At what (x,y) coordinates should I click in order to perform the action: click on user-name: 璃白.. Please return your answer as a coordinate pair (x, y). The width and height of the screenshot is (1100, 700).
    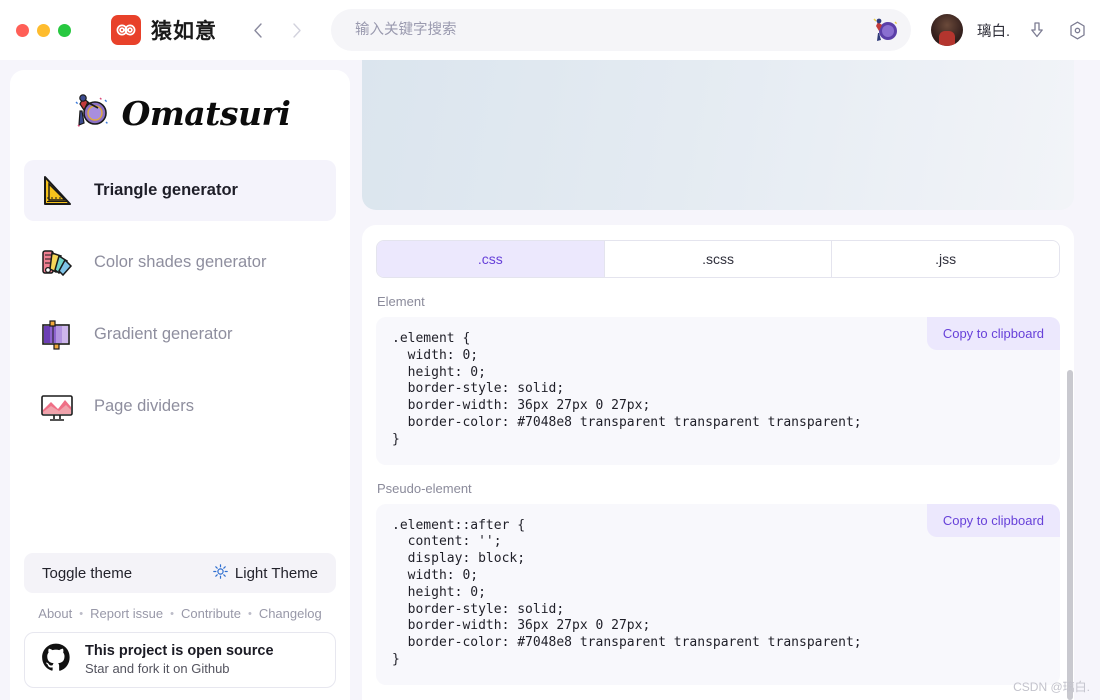
    Looking at the image, I should click on (994, 31).